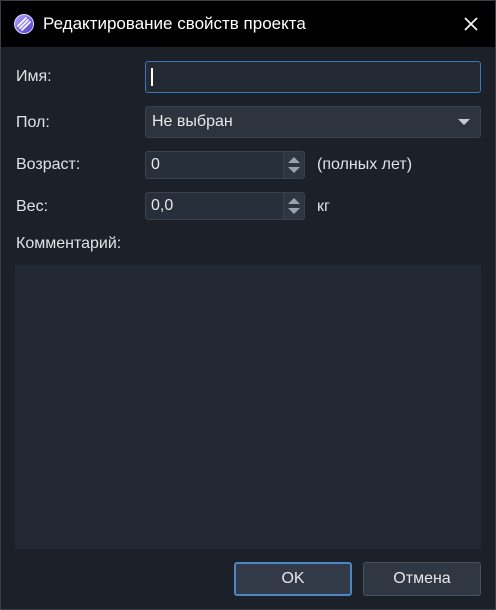 Image resolution: width=496 pixels, height=610 pixels. I want to click on name-label: Имя:, so click(34, 76).